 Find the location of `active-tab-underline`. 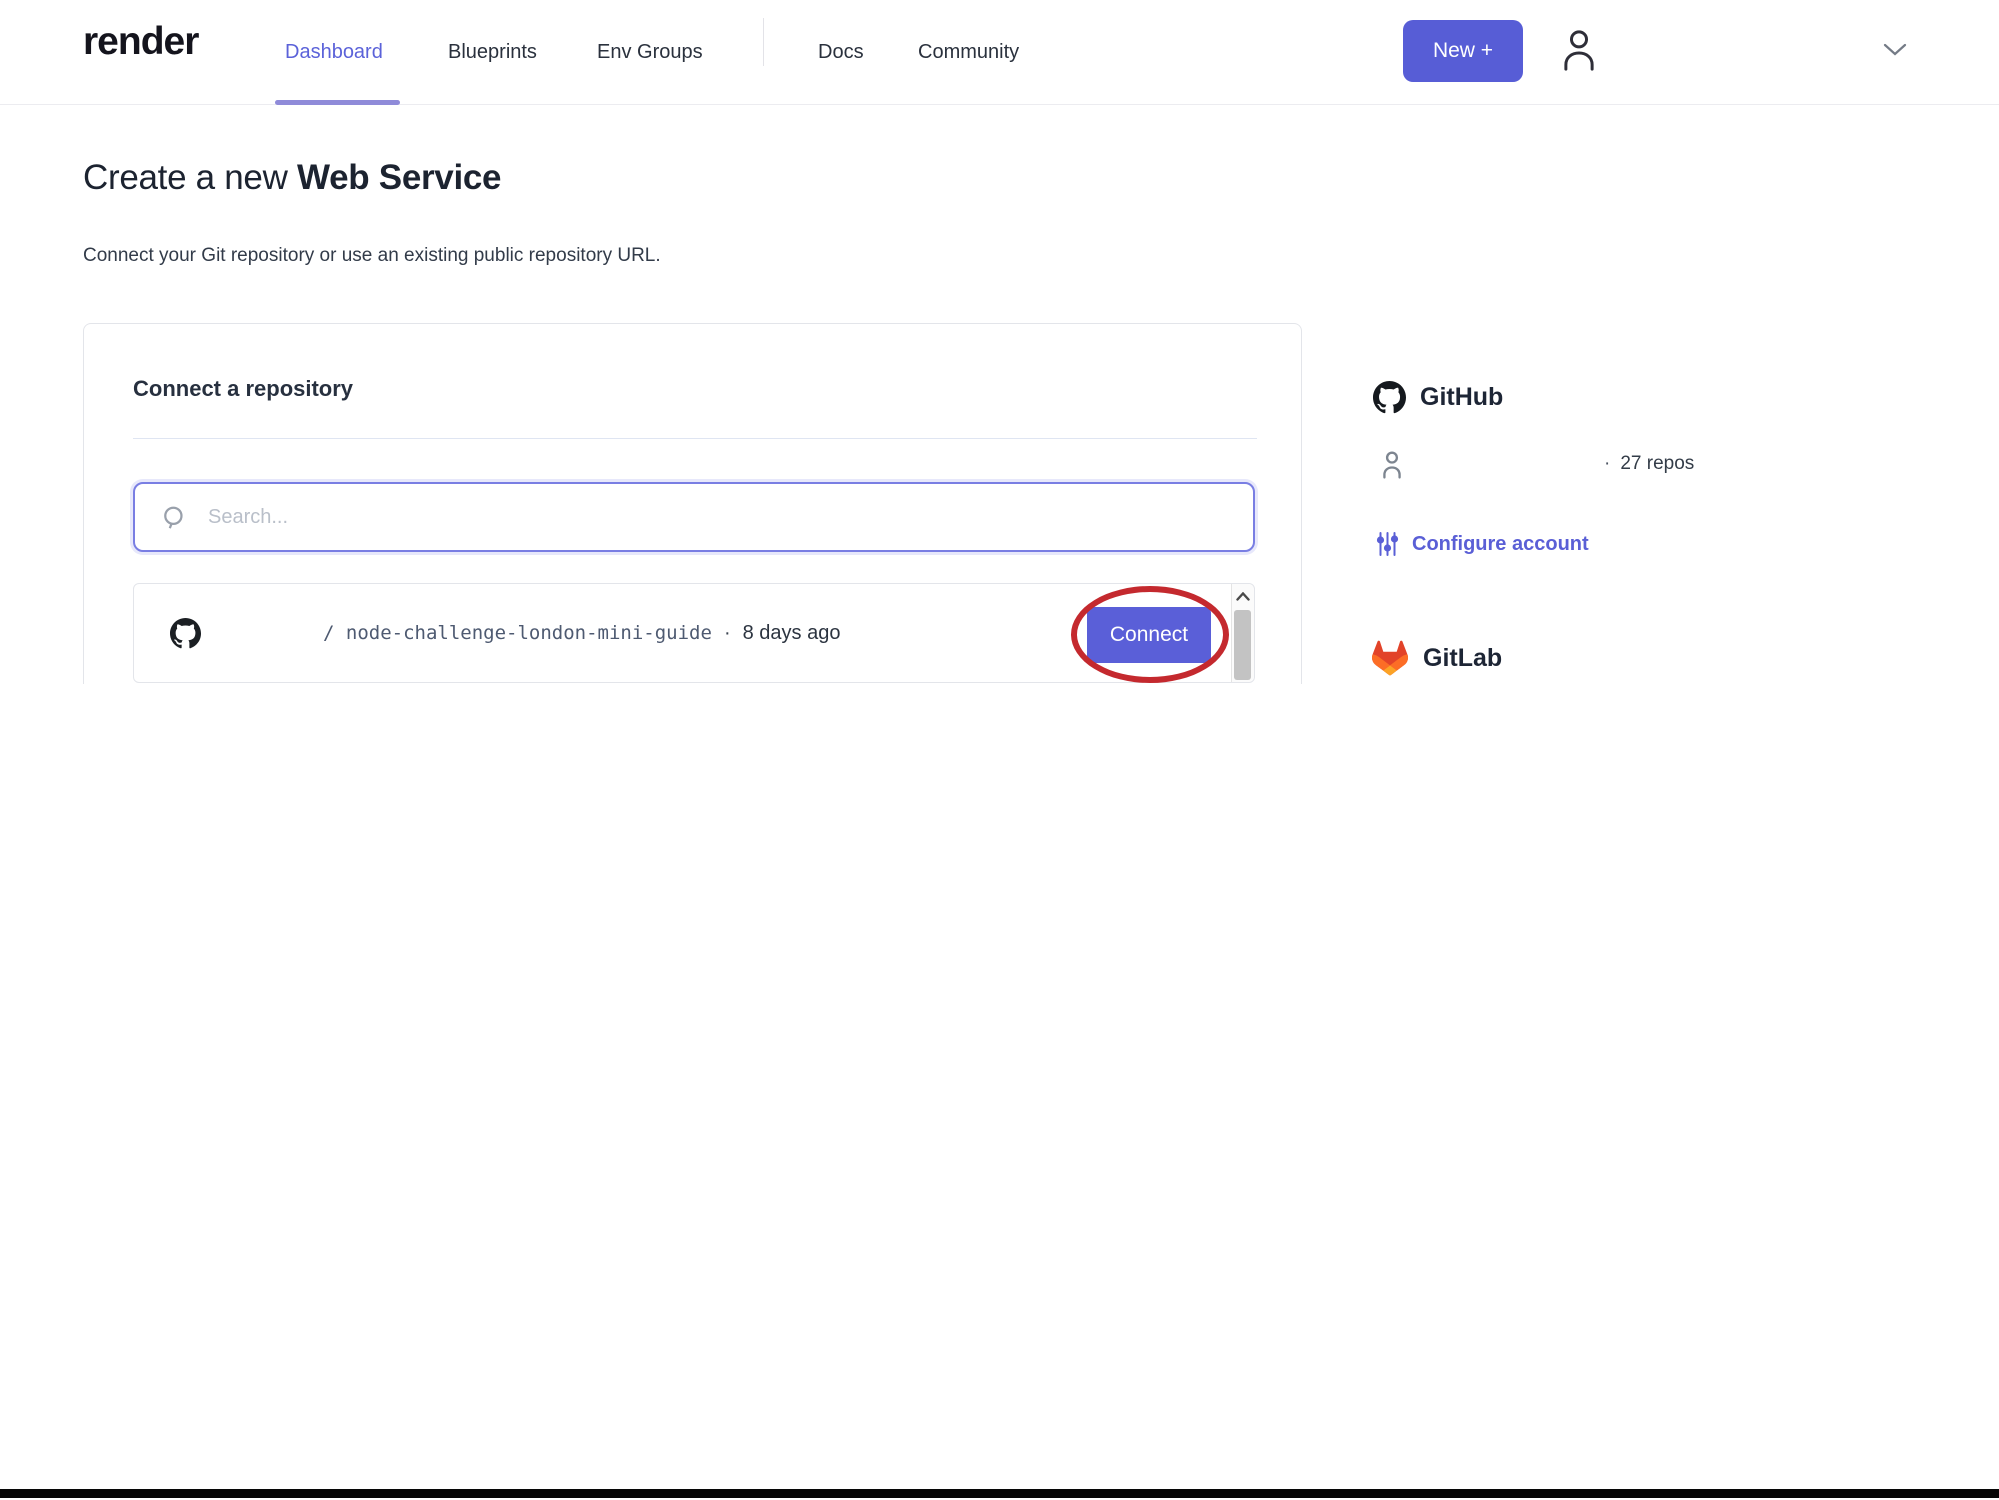

active-tab-underline is located at coordinates (337, 102).